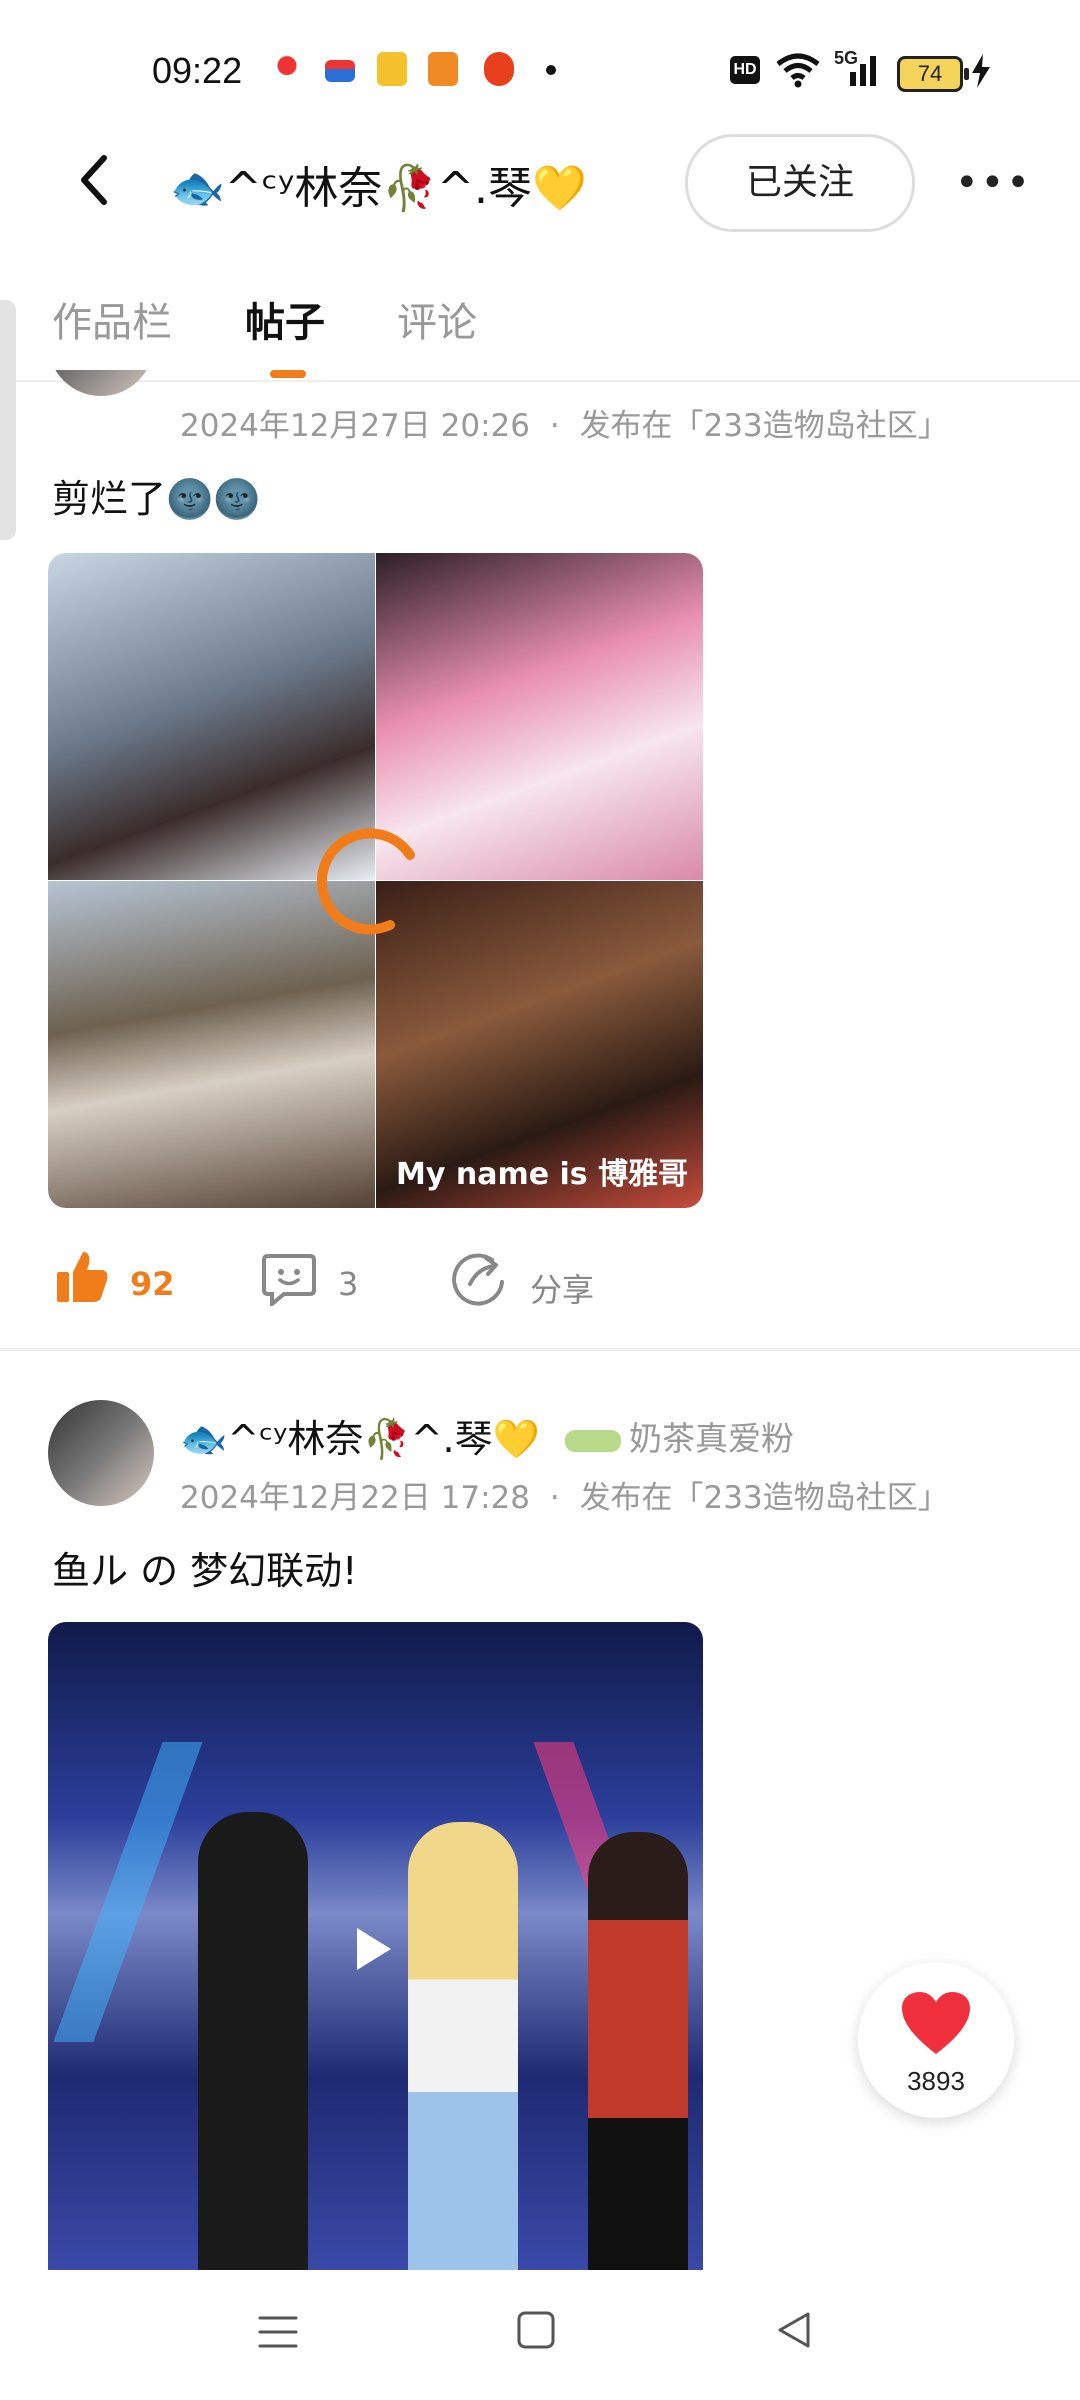 The image size is (1080, 2400). Describe the element at coordinates (285, 319) in the screenshot. I see `tab-posts: 帖子` at that location.